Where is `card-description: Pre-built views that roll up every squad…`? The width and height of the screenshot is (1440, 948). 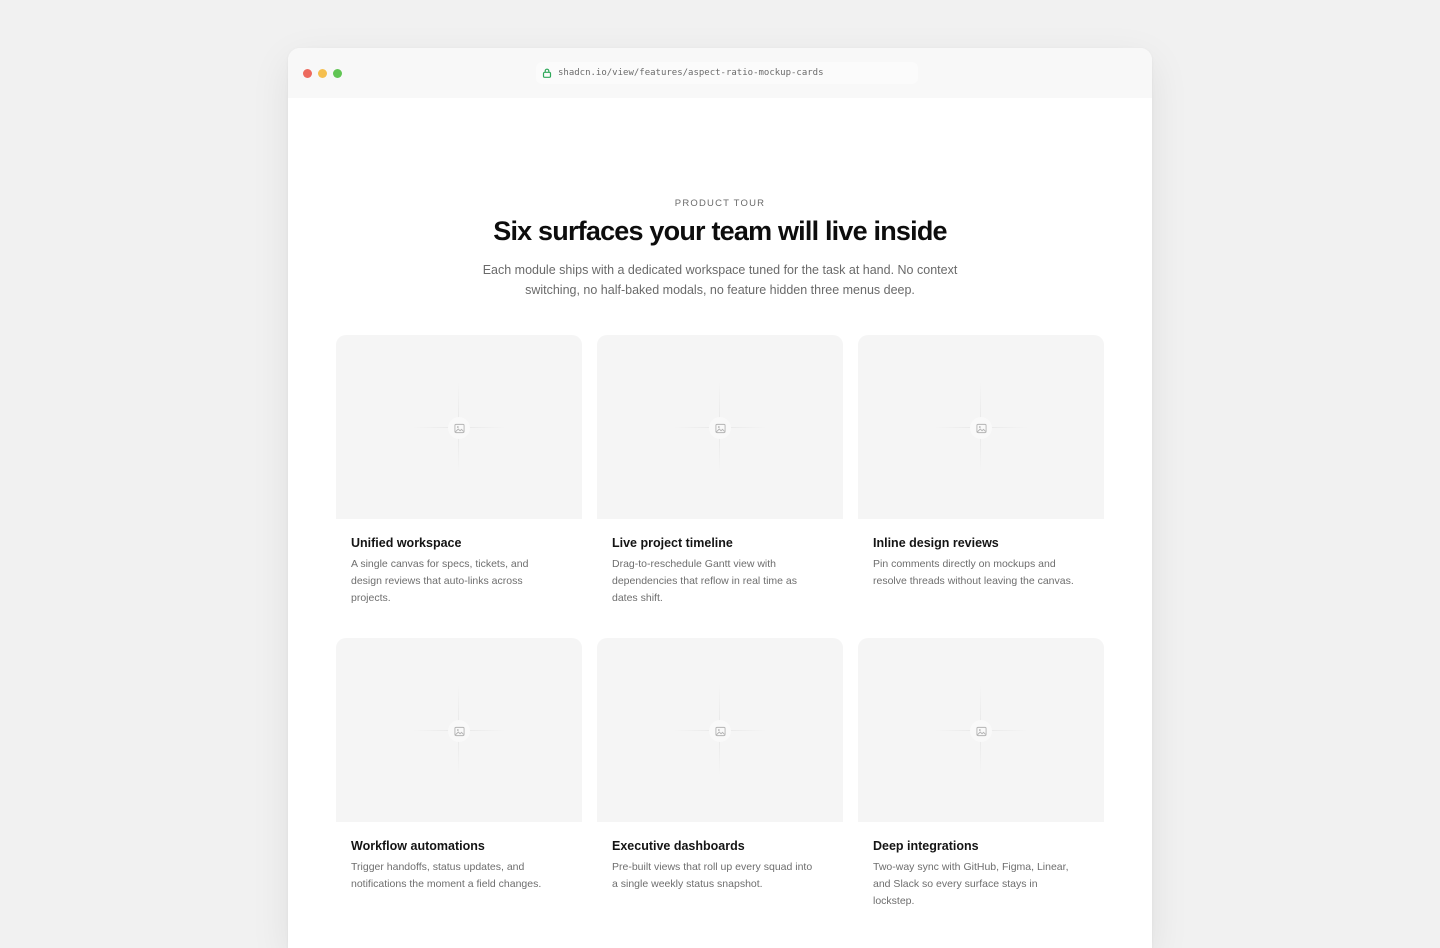 card-description: Pre-built views that roll up every squad… is located at coordinates (712, 875).